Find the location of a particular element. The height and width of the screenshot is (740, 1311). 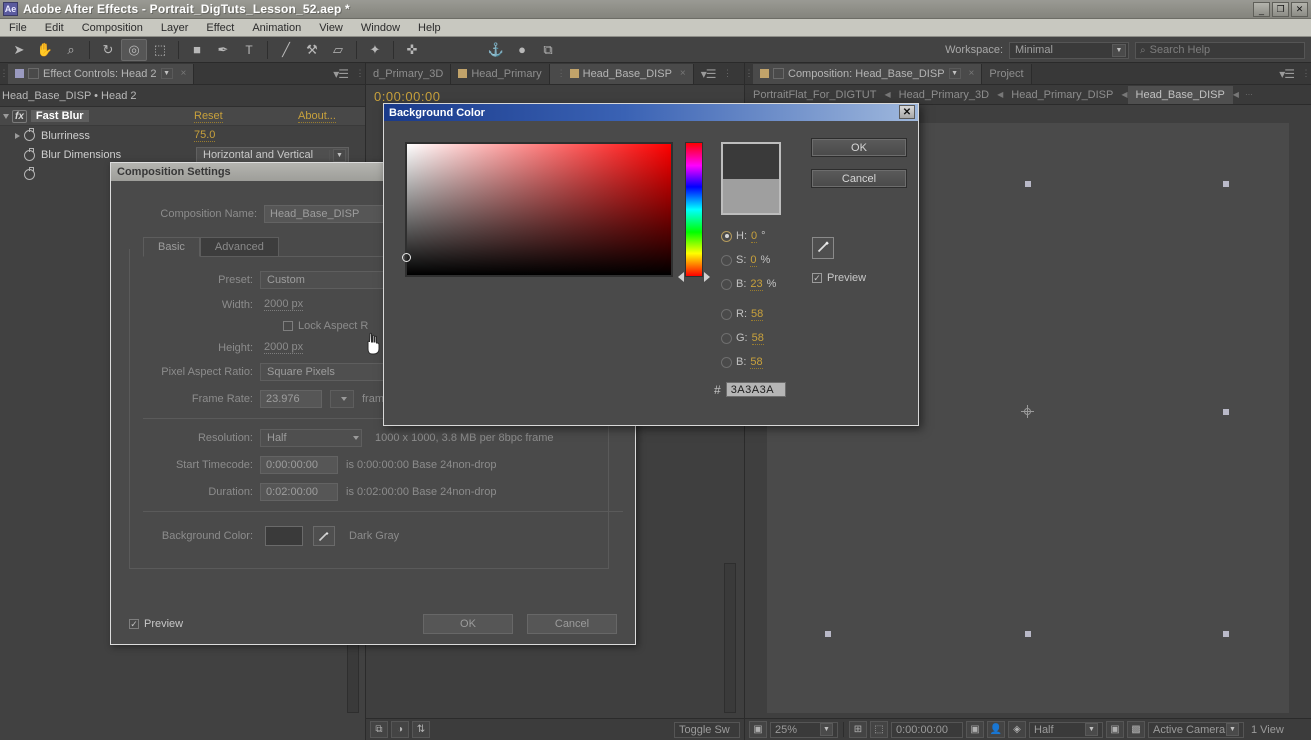

hue-value: 0 is located at coordinates (754, 236).